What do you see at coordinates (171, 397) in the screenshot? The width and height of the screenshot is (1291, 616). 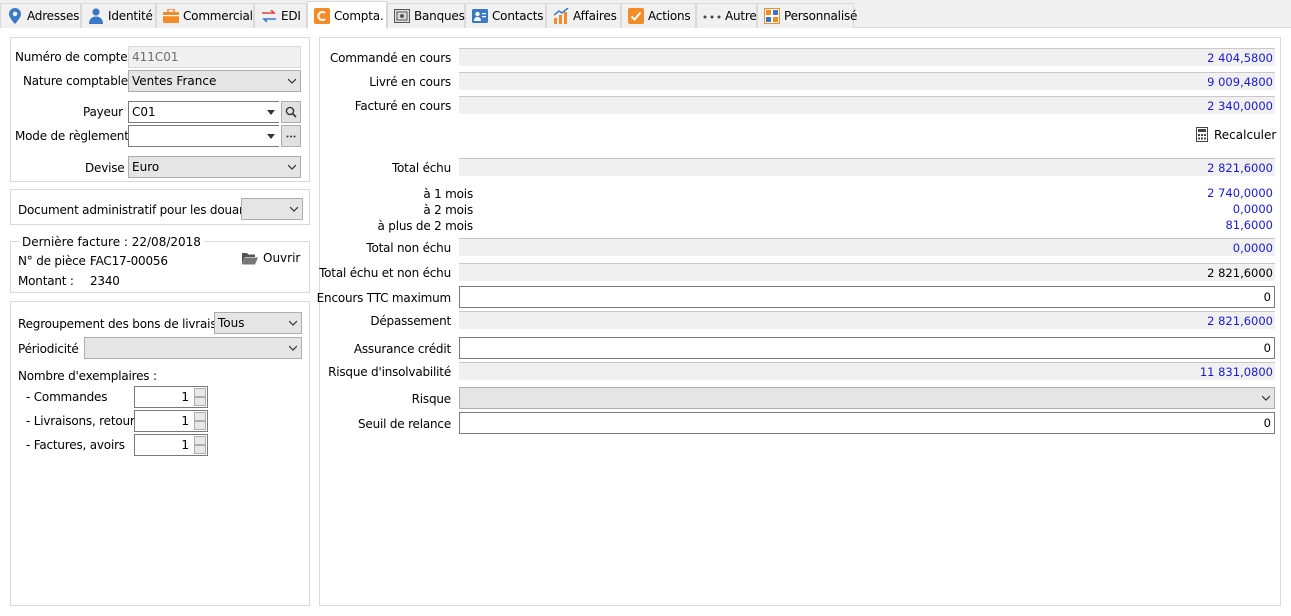 I see `commandes-stepper: 1` at bounding box center [171, 397].